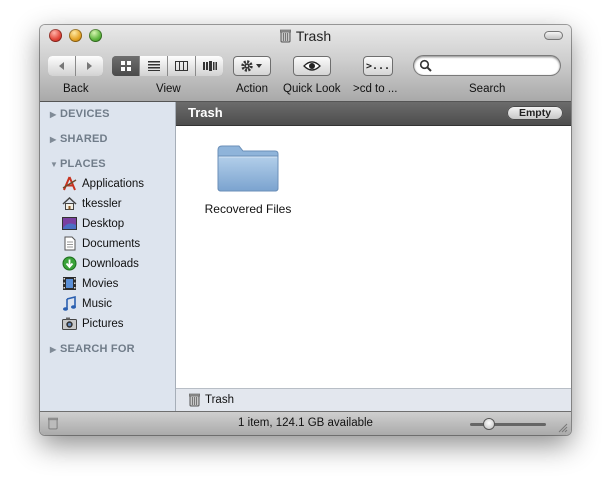 The width and height of the screenshot is (611, 490). I want to click on cover-flow-icon, so click(209, 66).